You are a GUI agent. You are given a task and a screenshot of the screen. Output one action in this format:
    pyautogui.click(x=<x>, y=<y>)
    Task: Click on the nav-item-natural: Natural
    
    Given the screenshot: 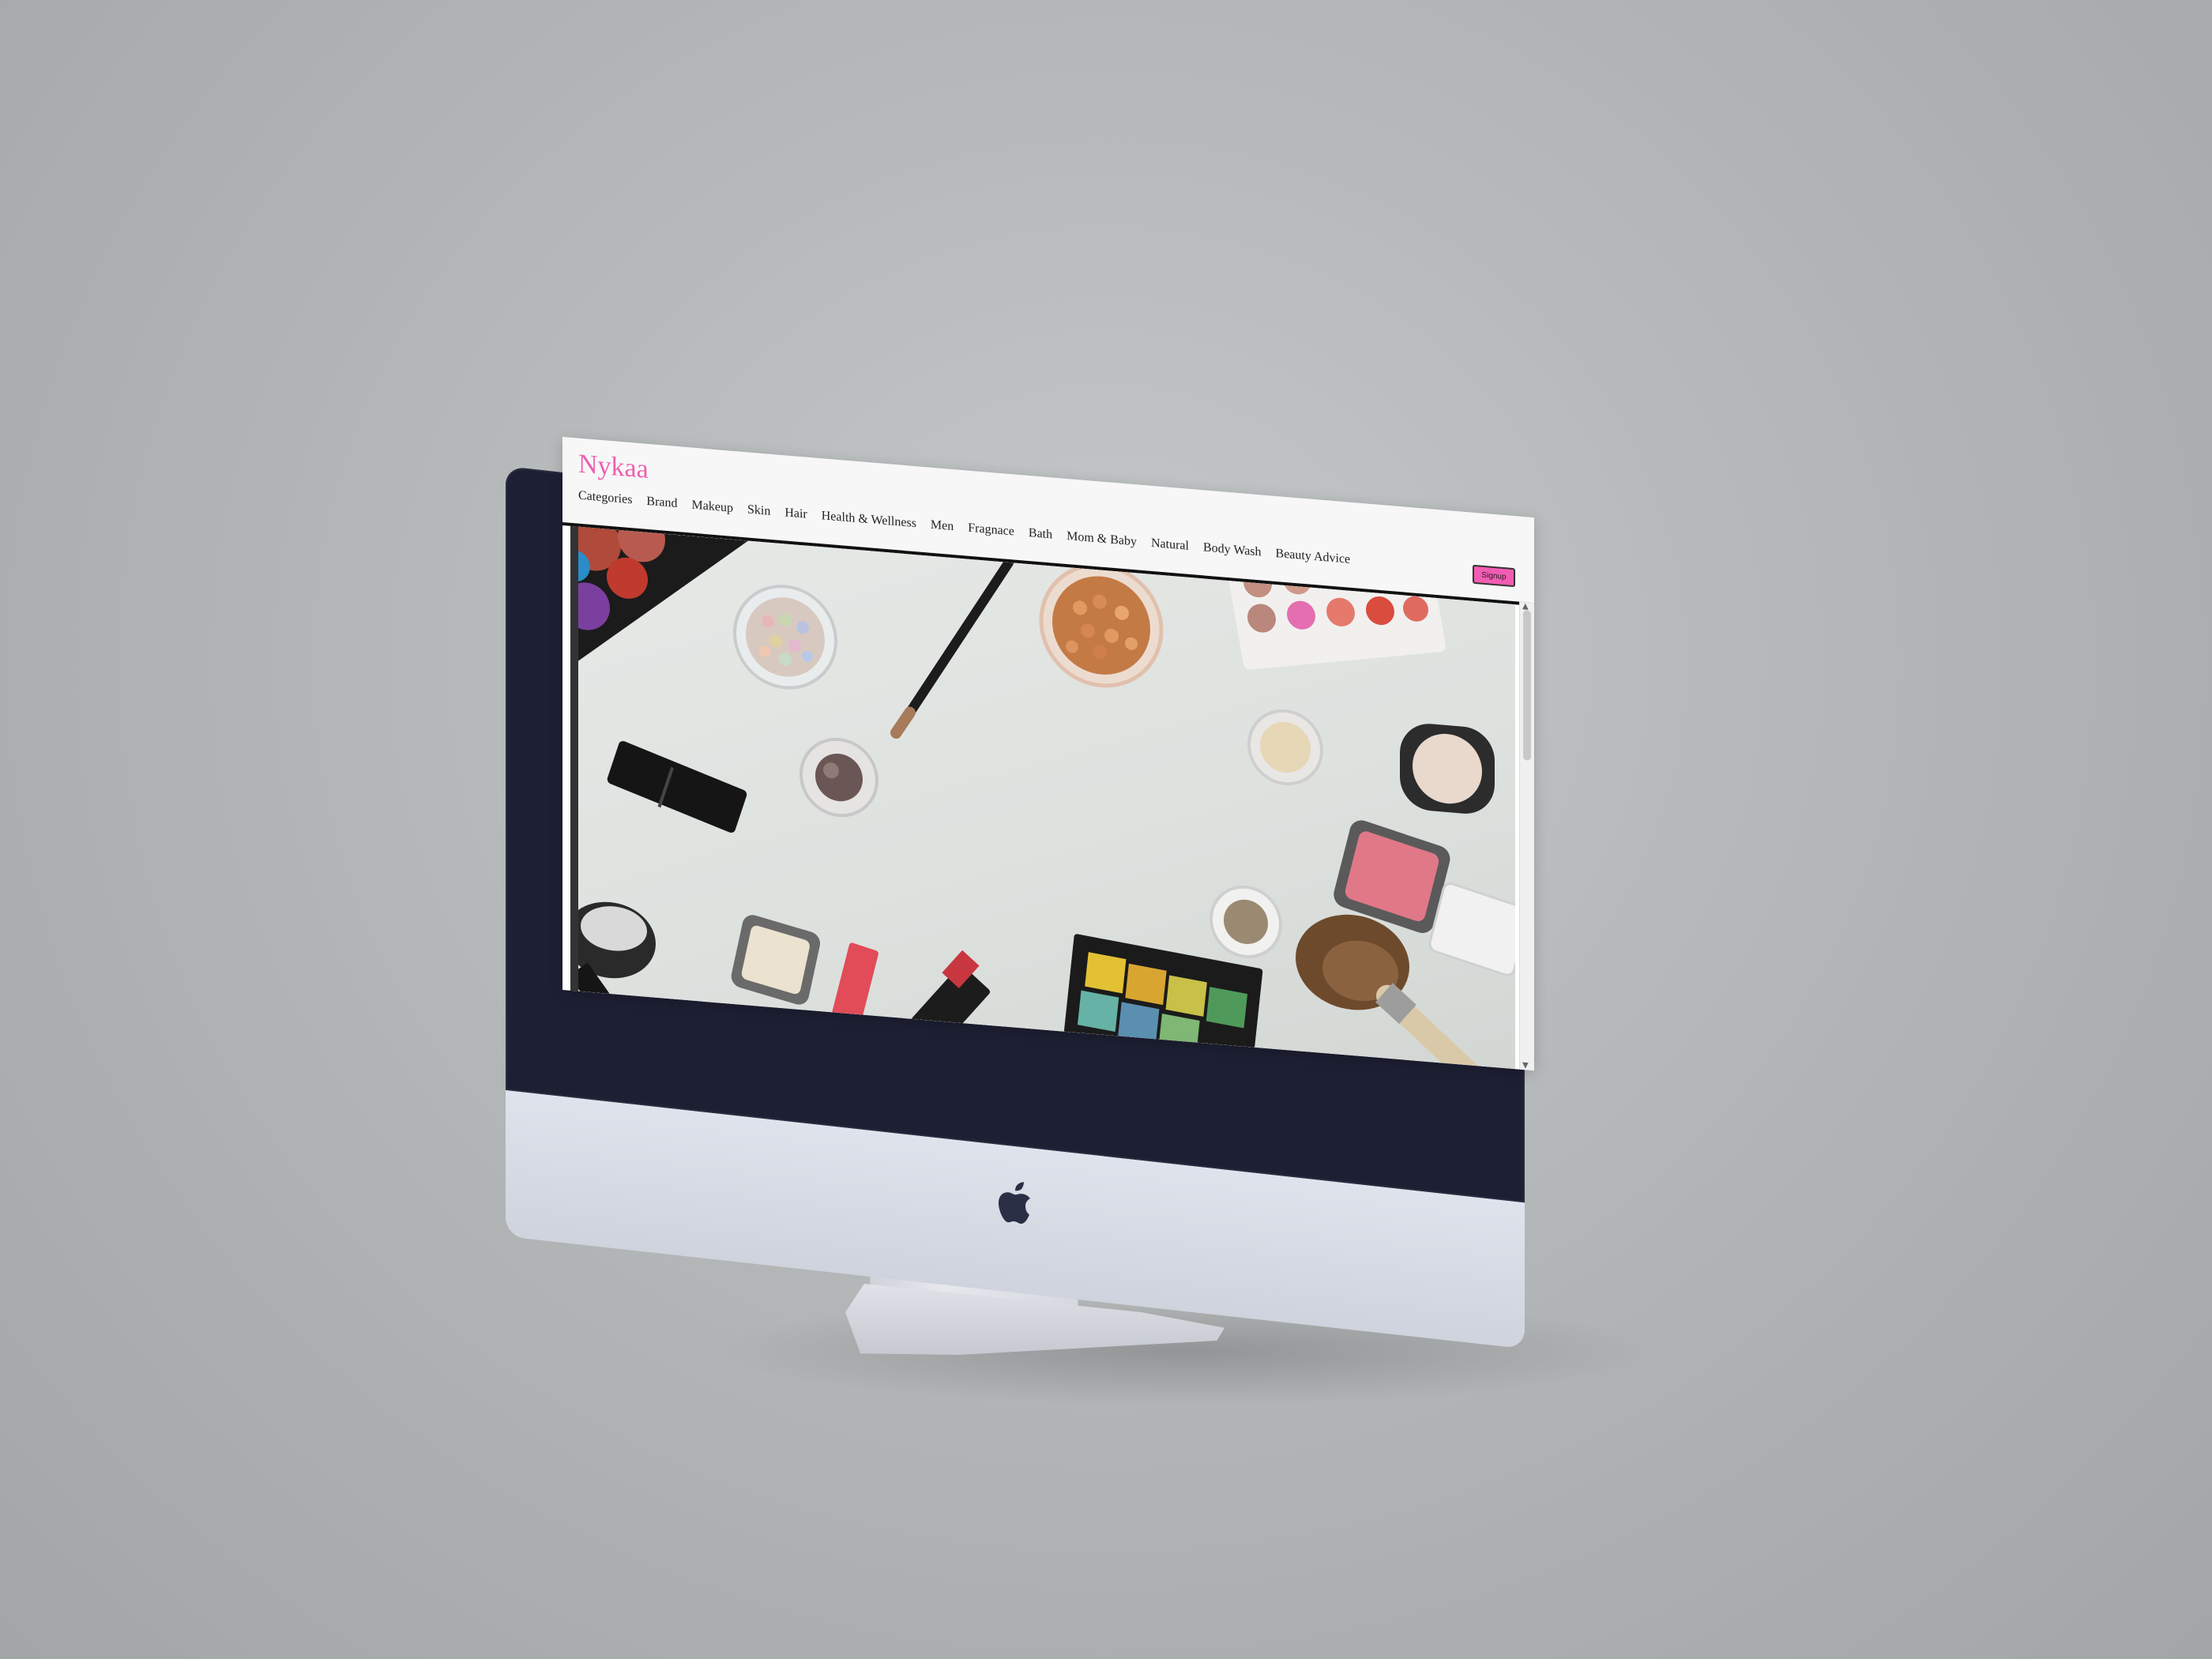 What is the action you would take?
    pyautogui.click(x=1170, y=545)
    